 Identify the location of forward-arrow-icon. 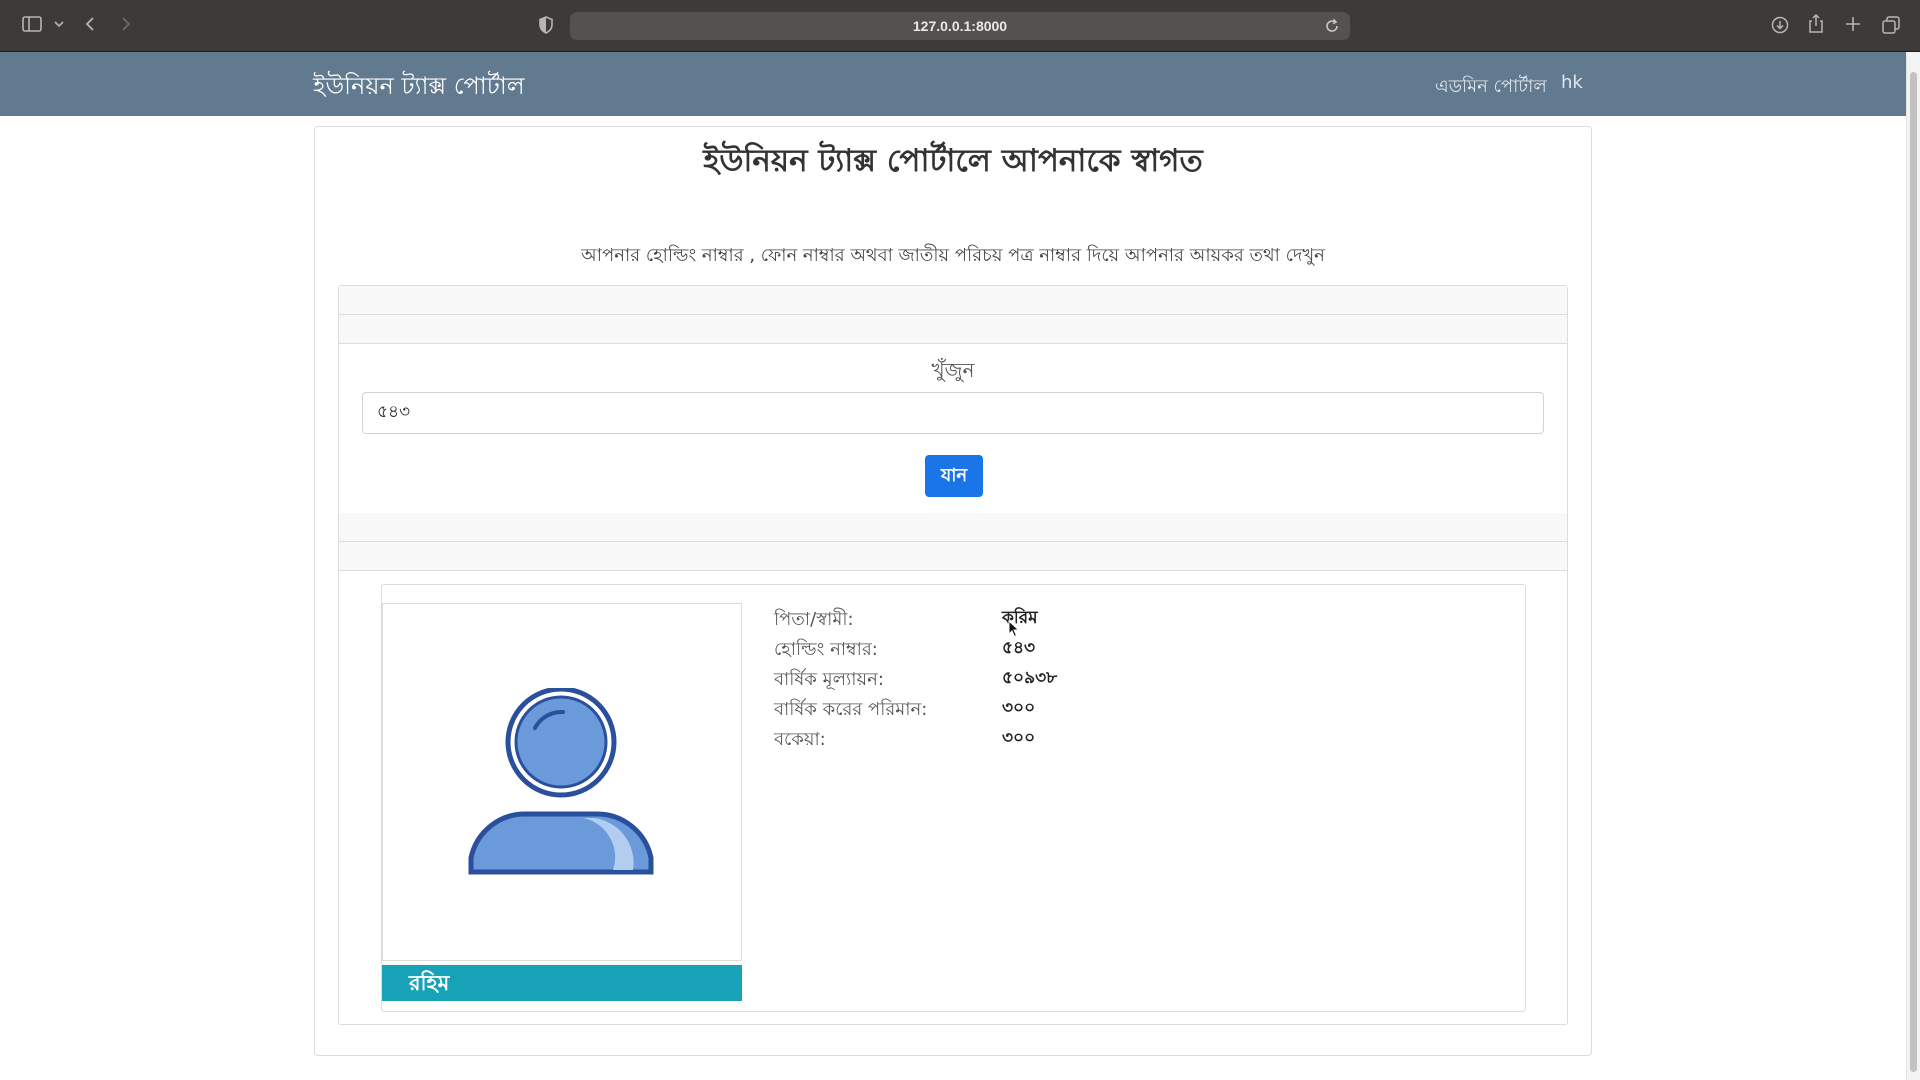
(126, 24).